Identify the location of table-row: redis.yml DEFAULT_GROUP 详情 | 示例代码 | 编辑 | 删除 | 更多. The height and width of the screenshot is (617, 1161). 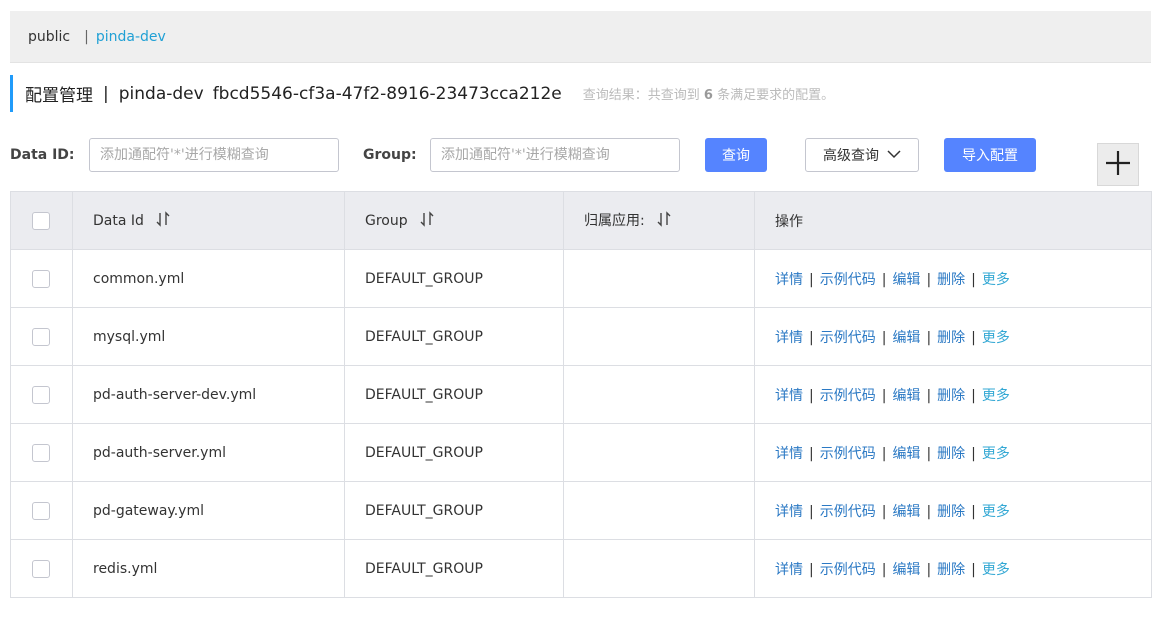
(581, 568).